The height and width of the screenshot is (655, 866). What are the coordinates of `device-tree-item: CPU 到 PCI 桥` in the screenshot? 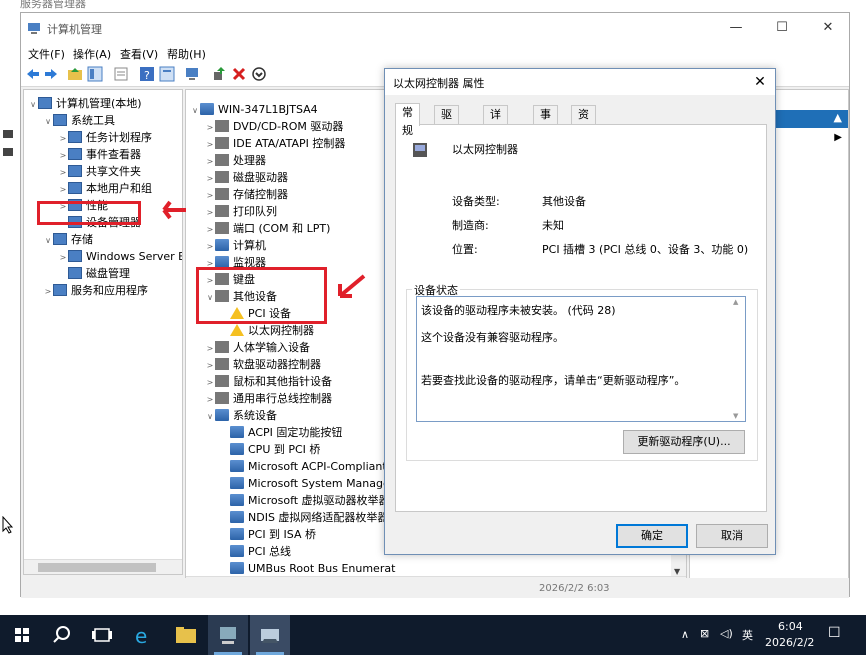 It's located at (270, 449).